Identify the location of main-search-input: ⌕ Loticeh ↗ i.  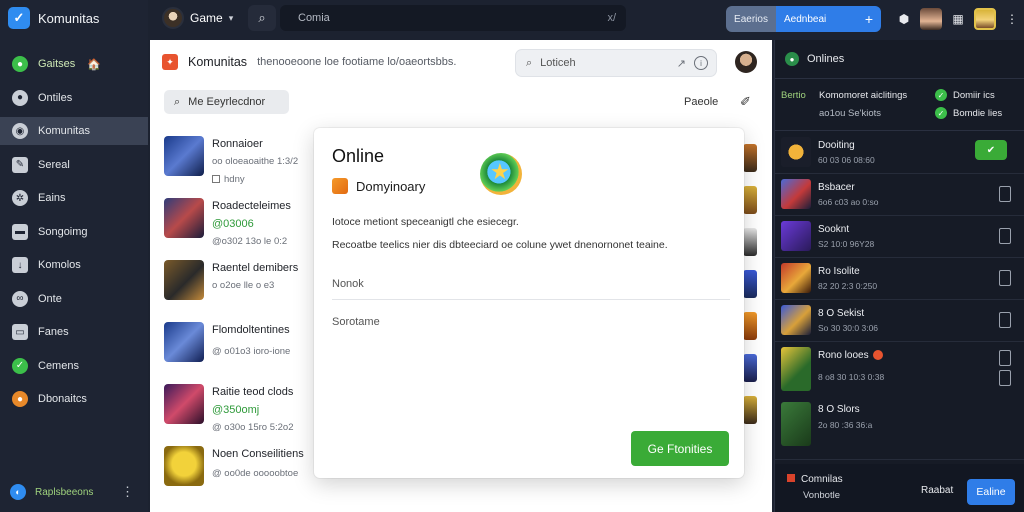
(616, 63).